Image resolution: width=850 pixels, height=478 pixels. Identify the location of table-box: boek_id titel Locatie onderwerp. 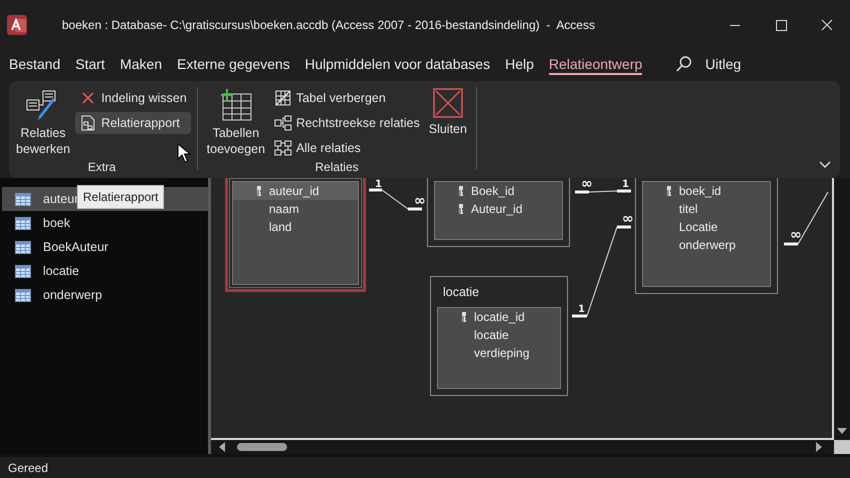
(706, 236).